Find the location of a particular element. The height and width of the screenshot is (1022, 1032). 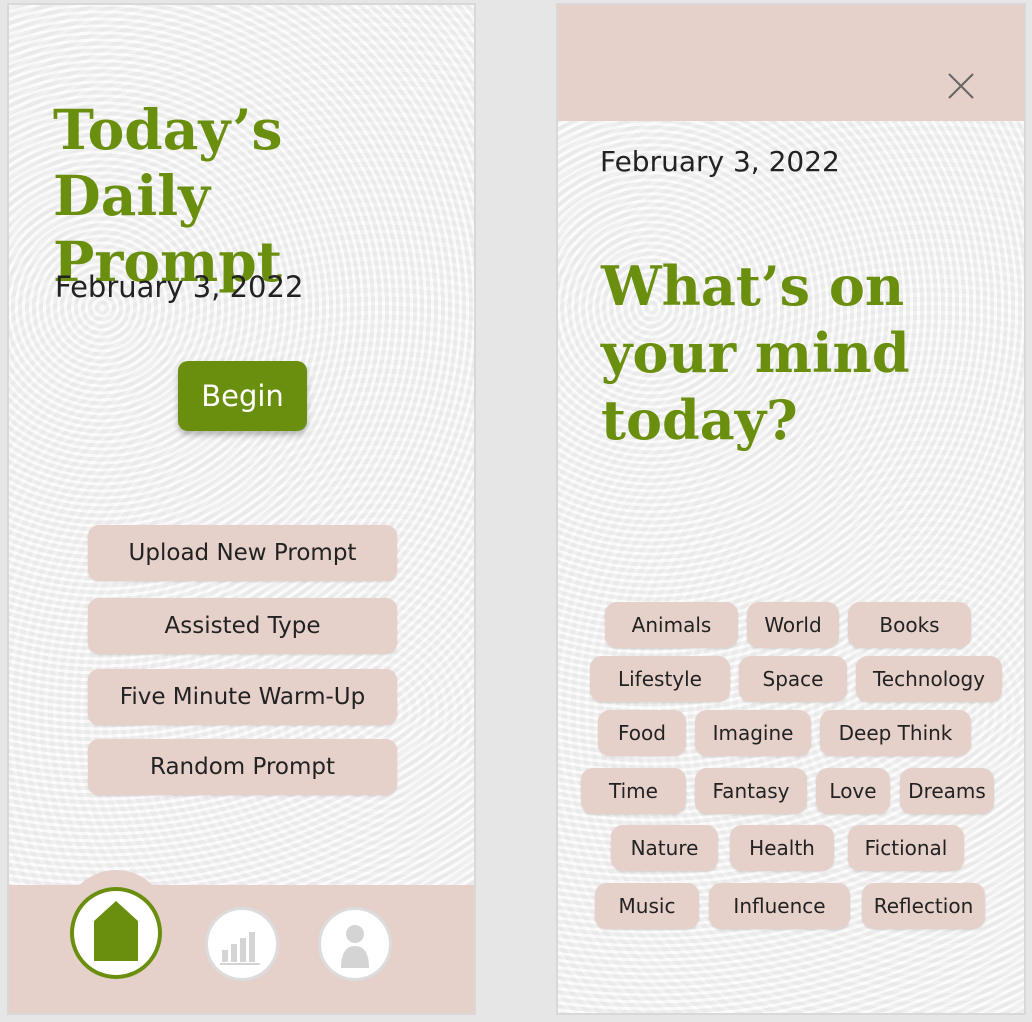

random-prompt-button: Random Prompt is located at coordinates (242, 767).